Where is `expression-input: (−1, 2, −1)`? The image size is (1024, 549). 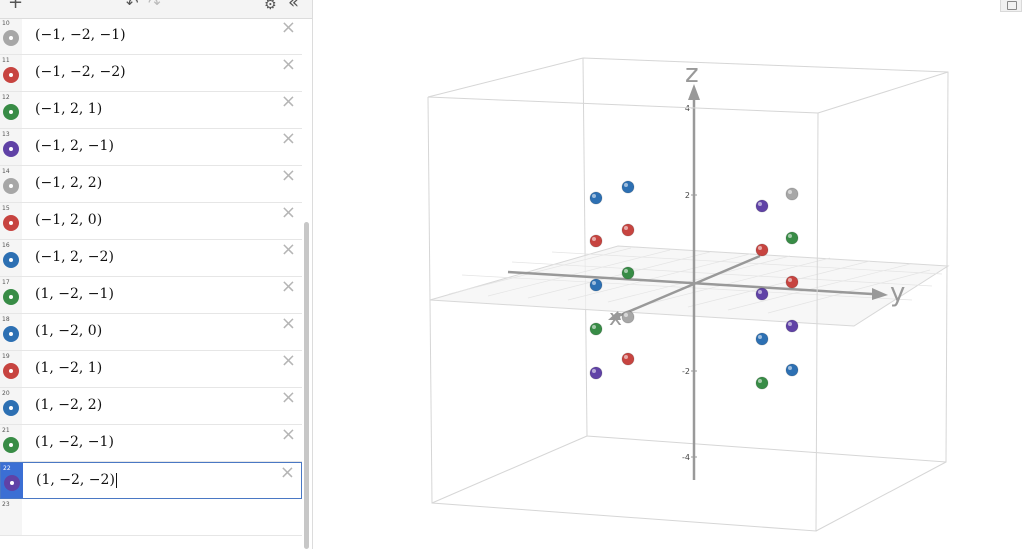 expression-input: (−1, 2, −1) is located at coordinates (74, 146).